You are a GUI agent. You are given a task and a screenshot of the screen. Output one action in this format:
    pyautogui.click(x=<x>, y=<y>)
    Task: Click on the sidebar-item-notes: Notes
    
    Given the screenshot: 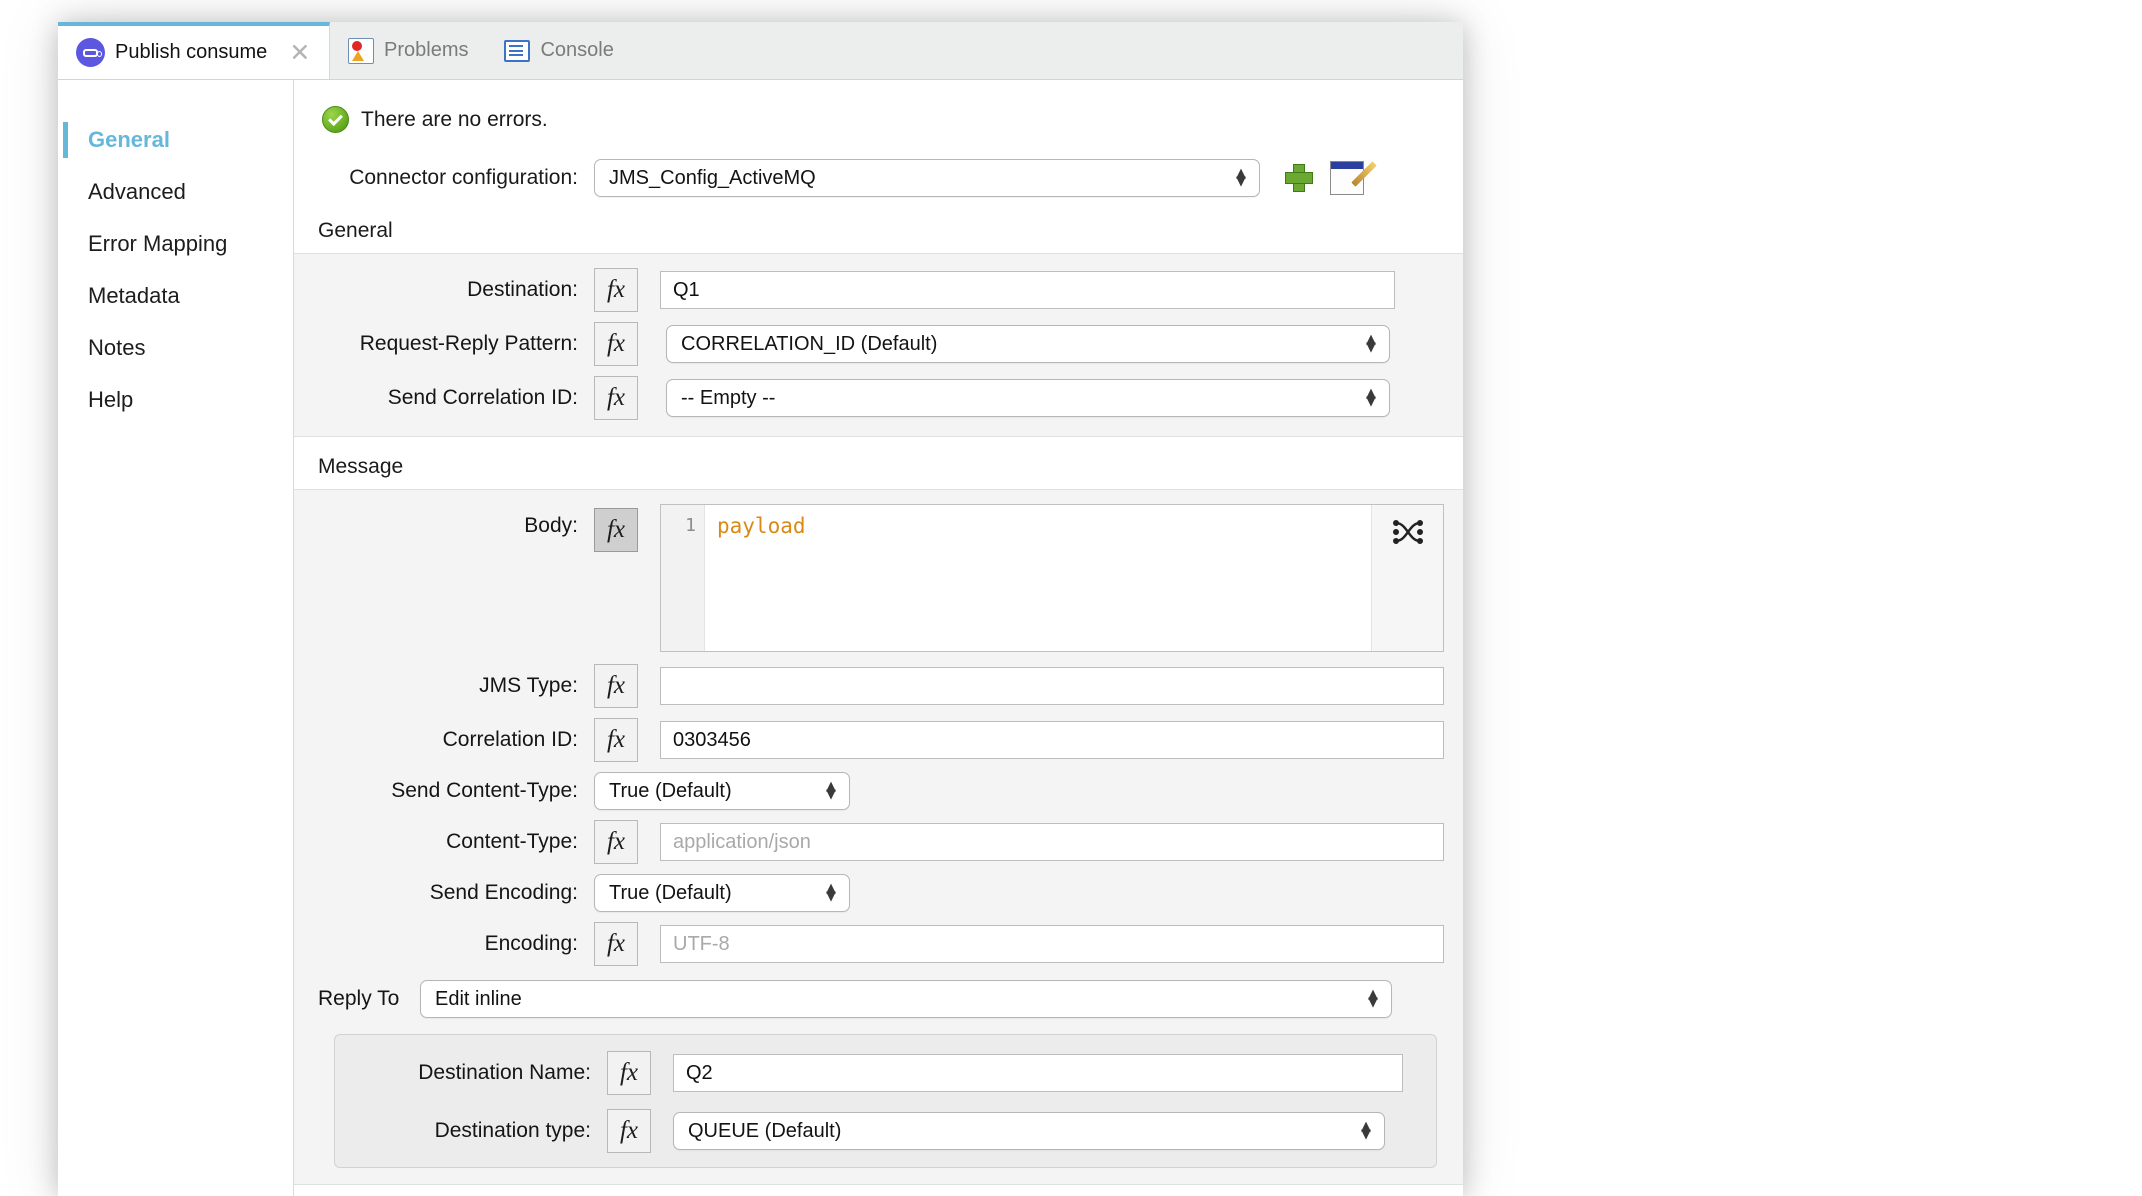 What is the action you would take?
    pyautogui.click(x=175, y=348)
    